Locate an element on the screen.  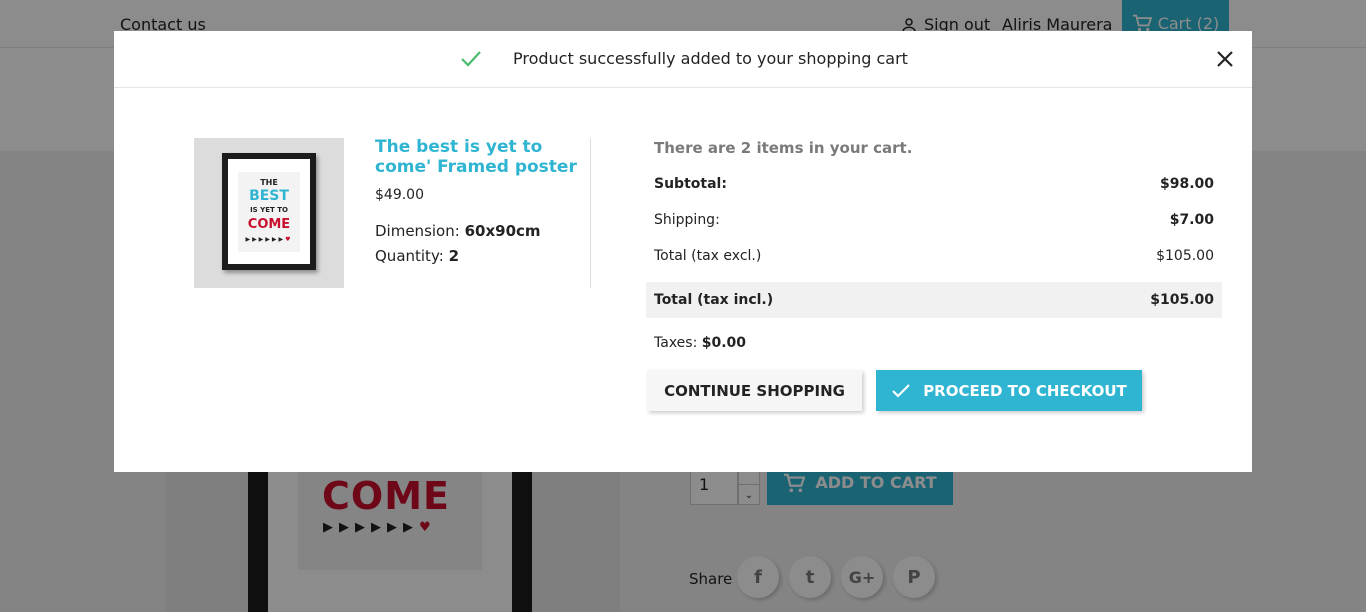
total-tax-excl-value: $105.00 is located at coordinates (1185, 256).